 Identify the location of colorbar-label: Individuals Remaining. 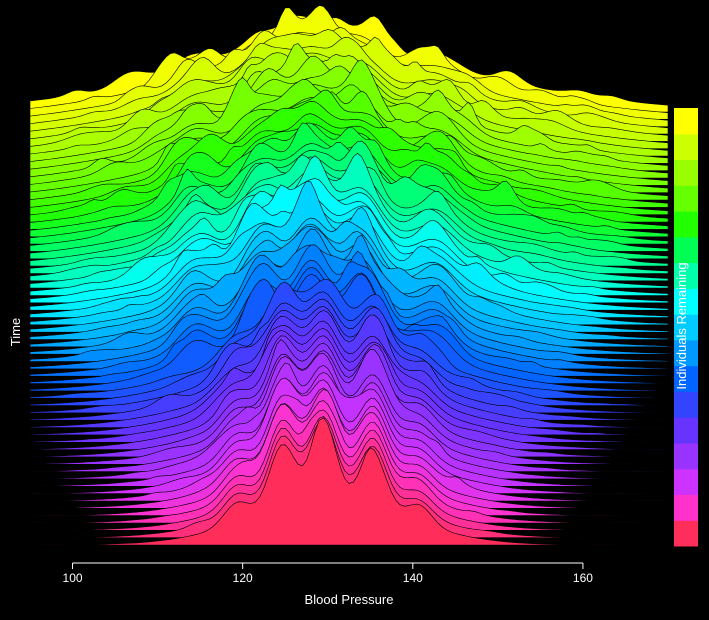
(681, 325).